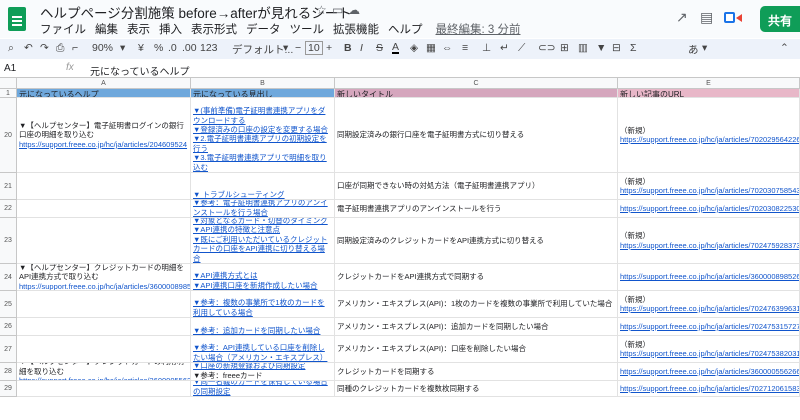  I want to click on cell-c: 口座が同期できない時の対処方法（電子証明書連携アプリ）, so click(476, 186).